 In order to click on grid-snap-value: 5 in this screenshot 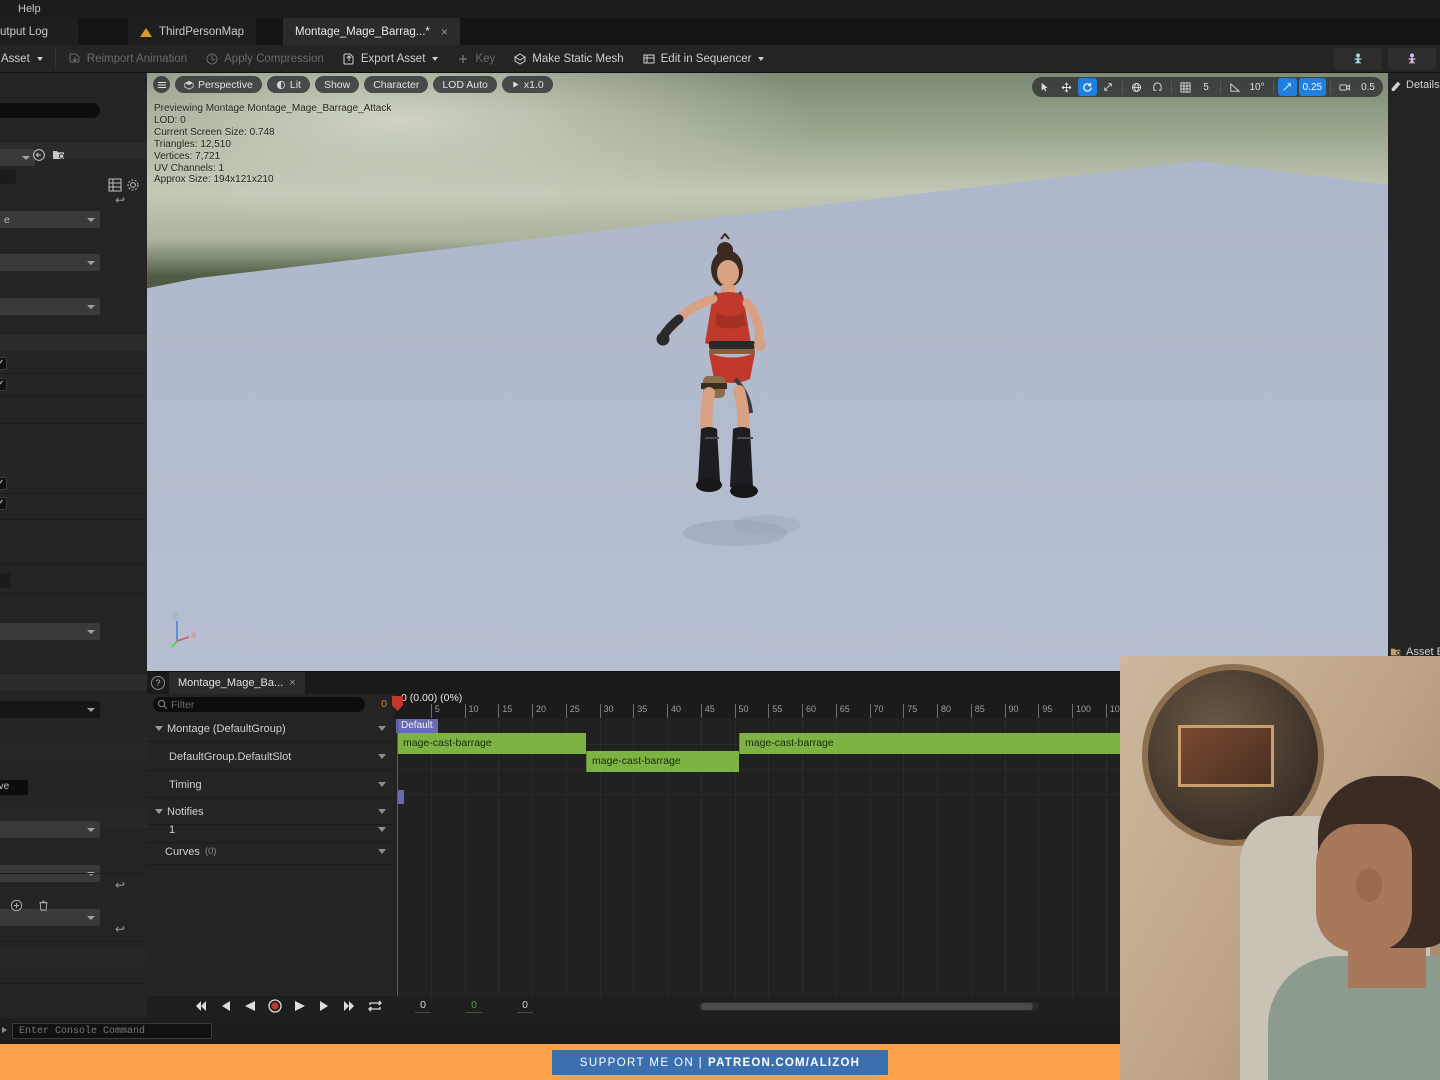, I will do `click(1206, 87)`.